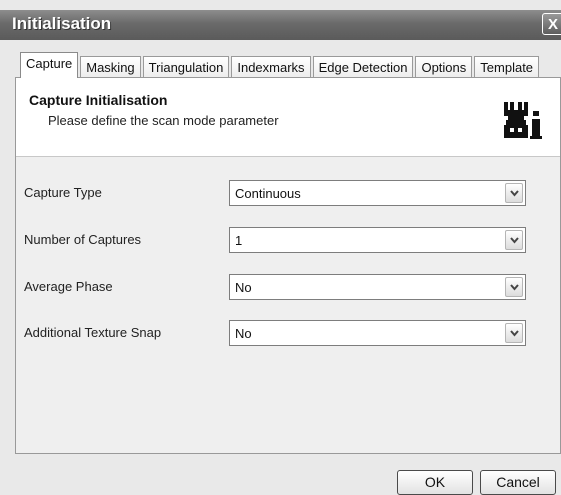 Image resolution: width=561 pixels, height=495 pixels. I want to click on tab-edge-detection: Edge Detection, so click(363, 67).